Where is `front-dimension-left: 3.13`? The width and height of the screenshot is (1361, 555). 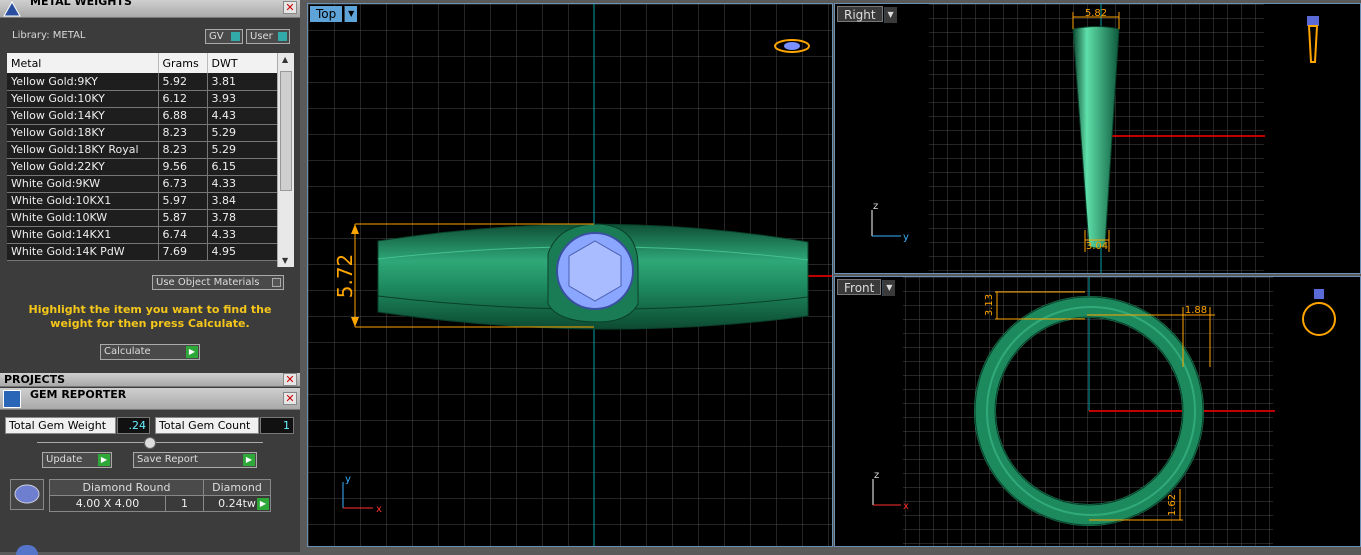
front-dimension-left: 3.13 is located at coordinates (989, 305).